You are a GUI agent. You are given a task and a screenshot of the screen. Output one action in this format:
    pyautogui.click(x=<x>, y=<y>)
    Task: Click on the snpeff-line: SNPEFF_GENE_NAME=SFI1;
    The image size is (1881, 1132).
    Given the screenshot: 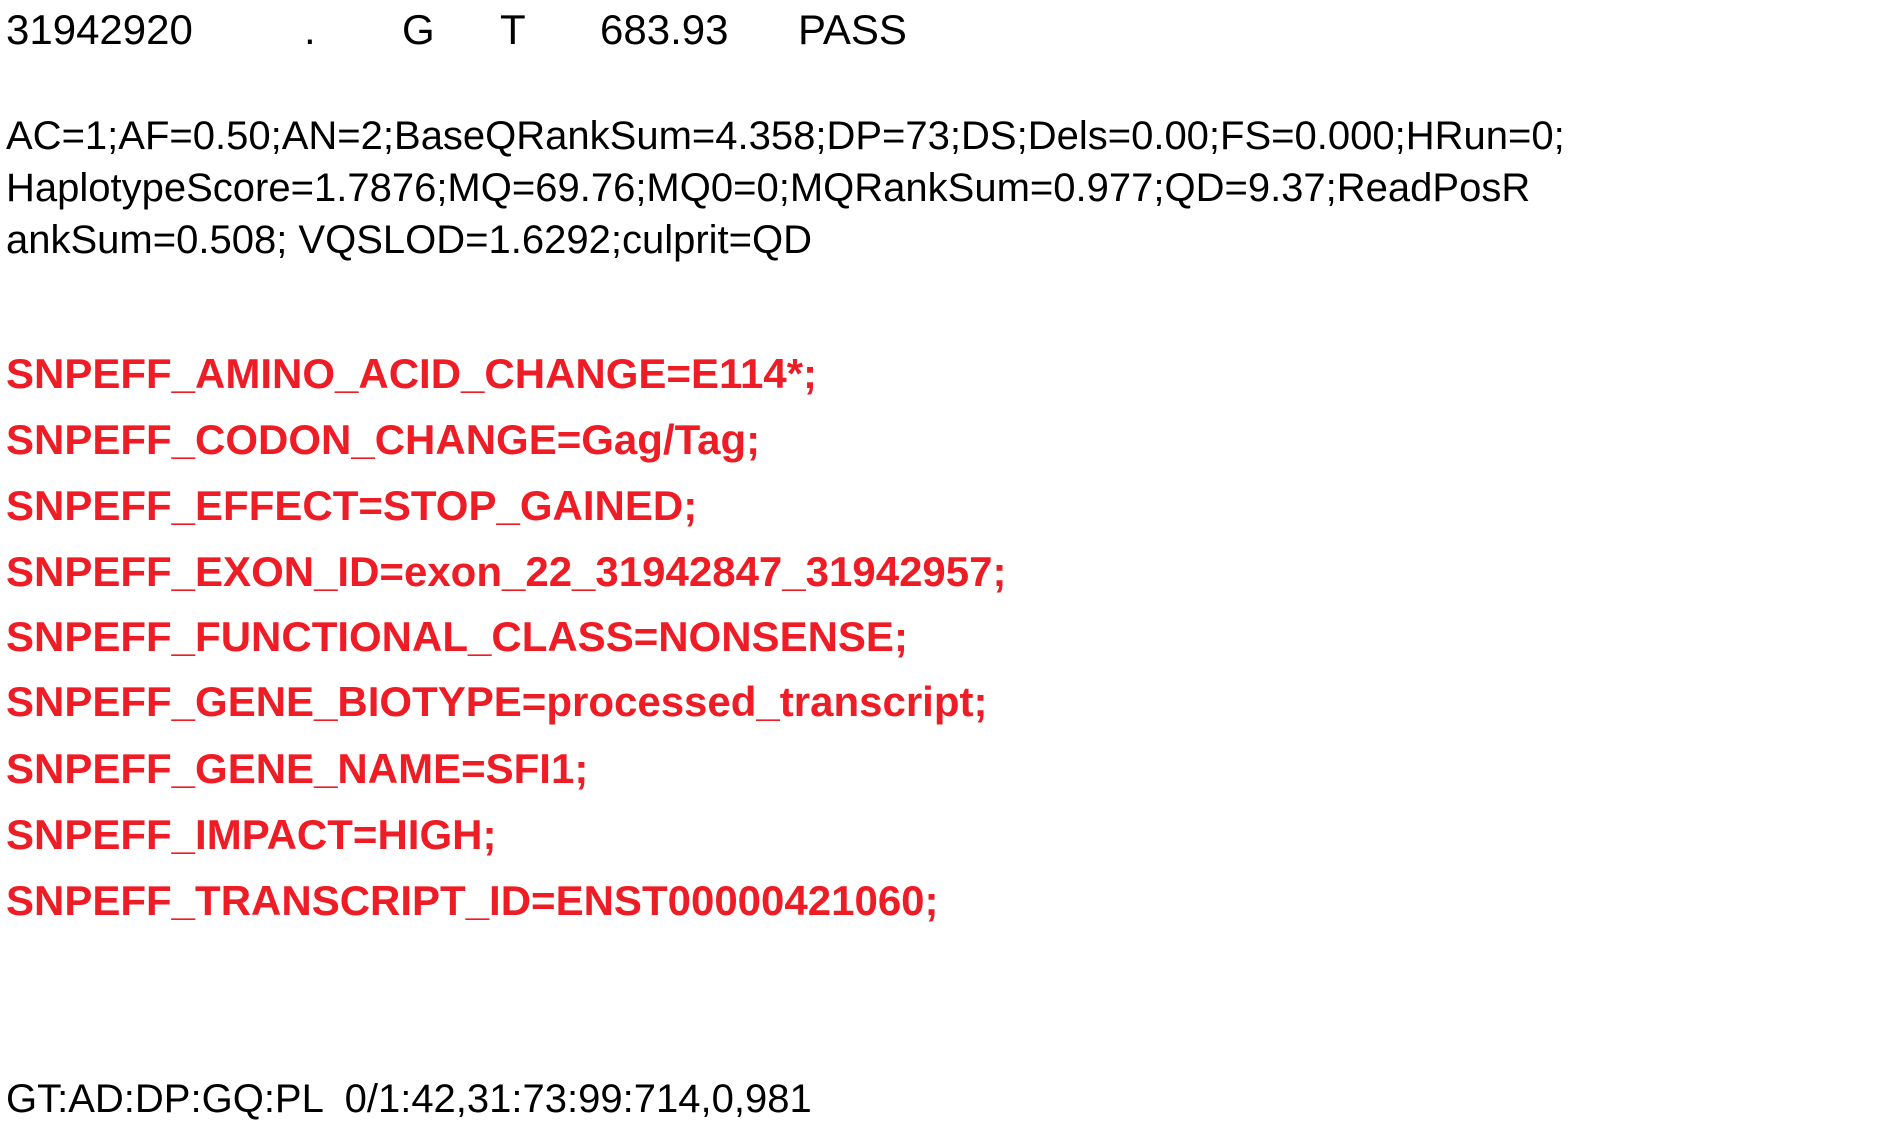 What is the action you would take?
    pyautogui.click(x=297, y=768)
    